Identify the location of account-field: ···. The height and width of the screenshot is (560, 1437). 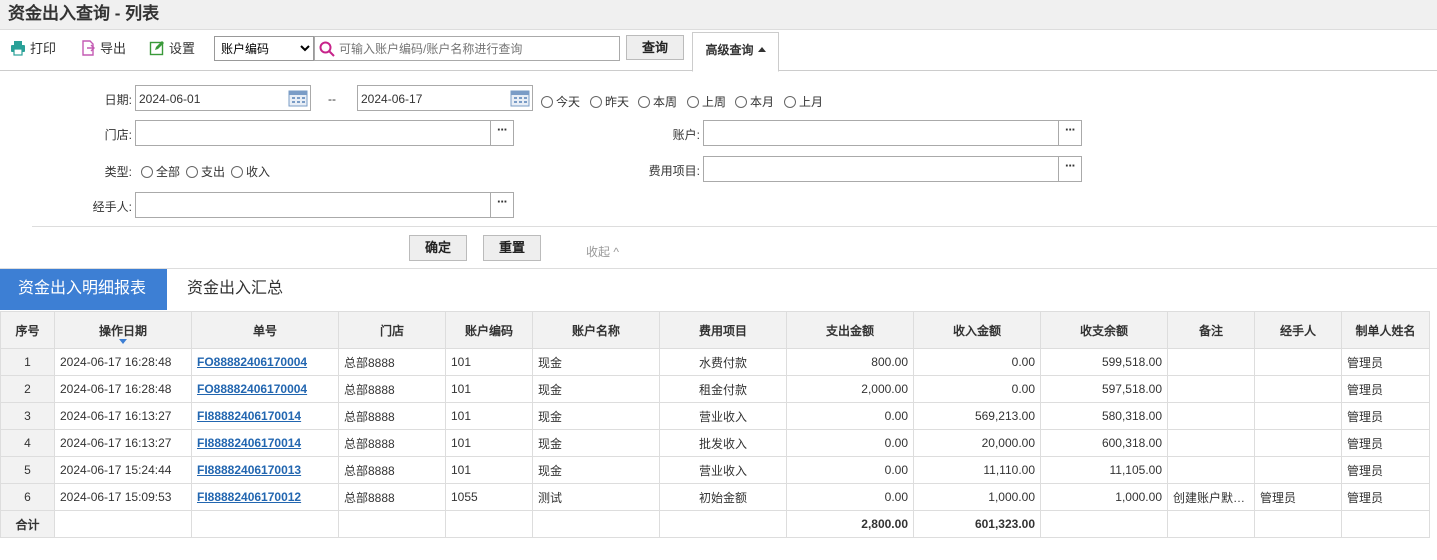
(892, 133).